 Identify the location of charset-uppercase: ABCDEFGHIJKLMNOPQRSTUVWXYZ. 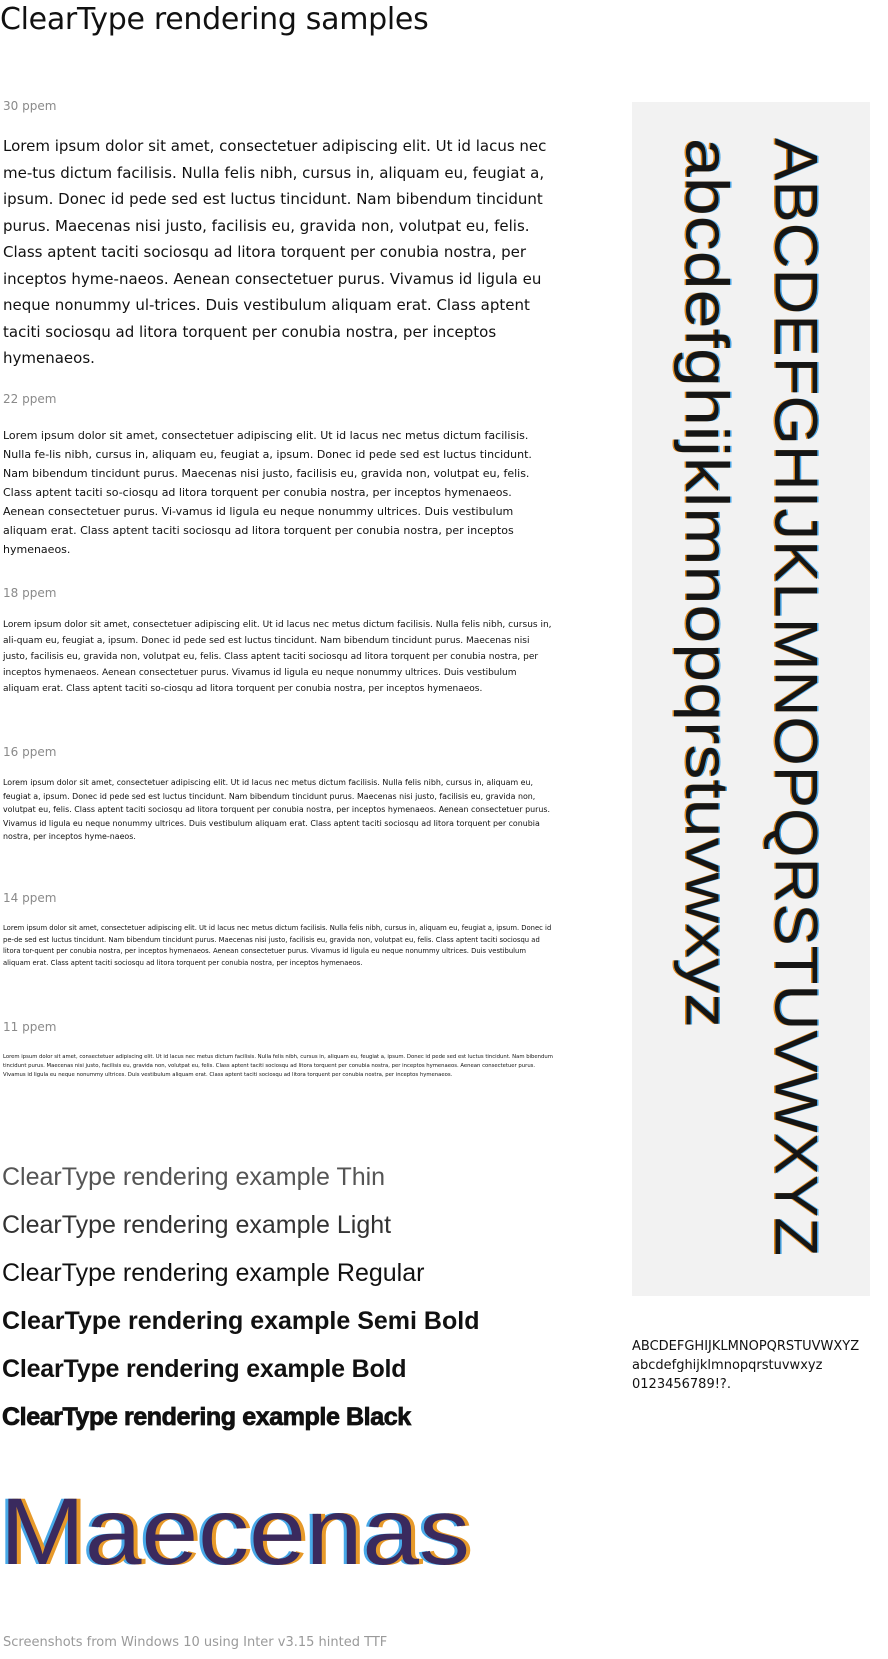
(746, 1346).